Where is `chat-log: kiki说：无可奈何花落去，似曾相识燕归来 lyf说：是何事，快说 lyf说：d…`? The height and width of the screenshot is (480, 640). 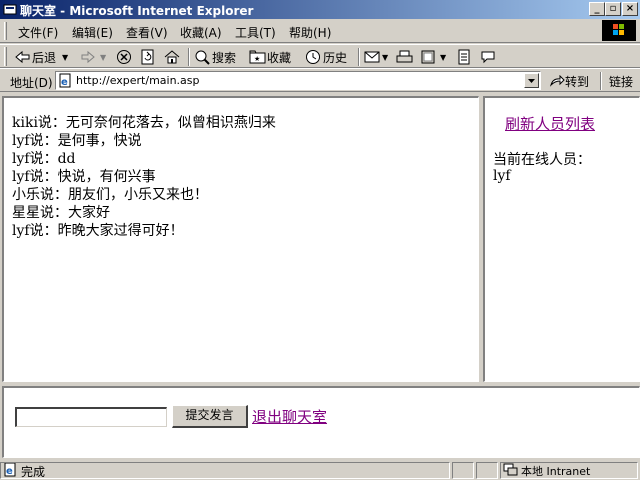
chat-log: kiki说：无可奈何花落去，似曾相识燕归来 lyf说：是何事，快说 lyf说：d… is located at coordinates (144, 177).